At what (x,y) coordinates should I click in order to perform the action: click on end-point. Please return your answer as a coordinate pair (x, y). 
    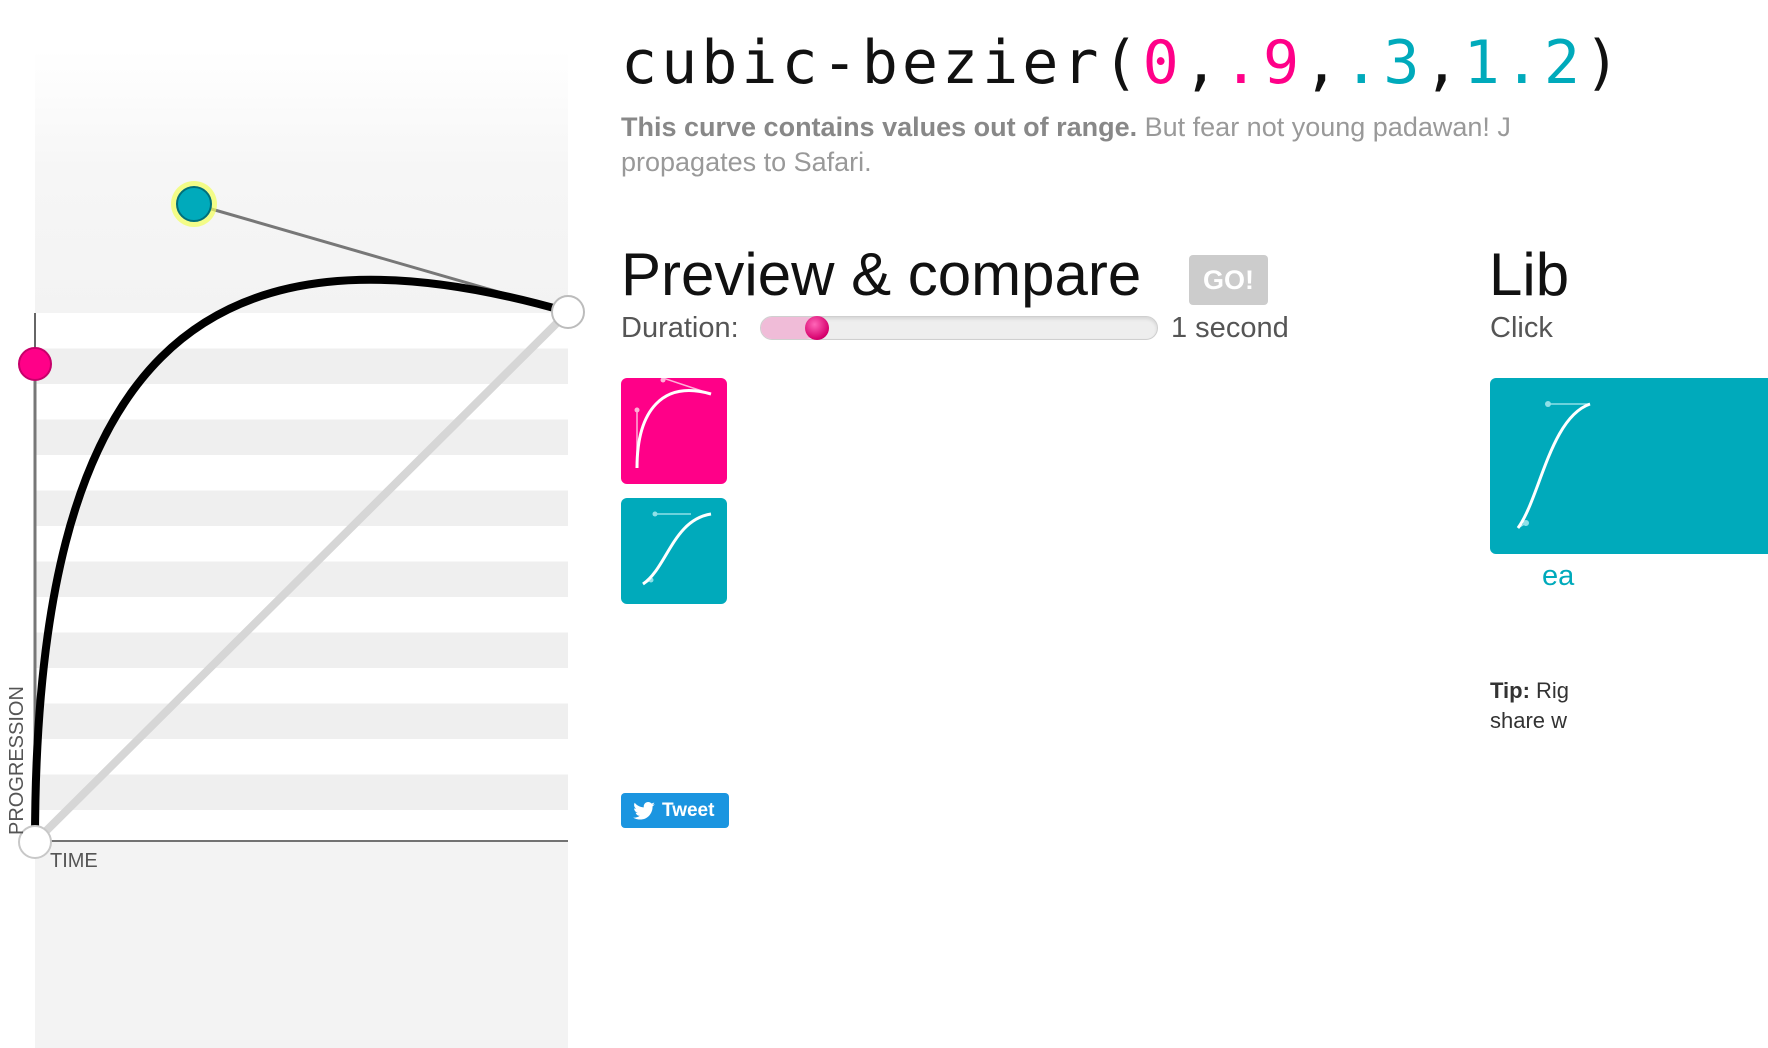
    Looking at the image, I should click on (568, 312).